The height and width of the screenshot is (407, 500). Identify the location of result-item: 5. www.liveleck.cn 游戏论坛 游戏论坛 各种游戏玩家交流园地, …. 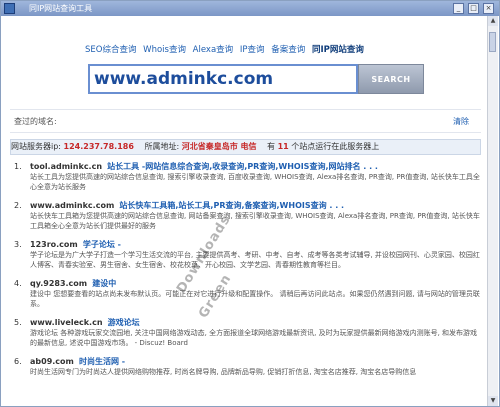
(248, 332).